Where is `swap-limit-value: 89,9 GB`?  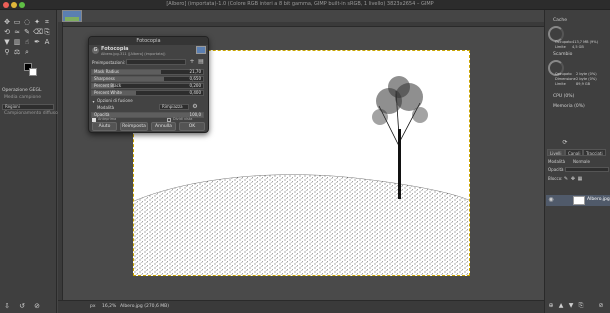 swap-limit-value: 89,9 GB is located at coordinates (583, 84).